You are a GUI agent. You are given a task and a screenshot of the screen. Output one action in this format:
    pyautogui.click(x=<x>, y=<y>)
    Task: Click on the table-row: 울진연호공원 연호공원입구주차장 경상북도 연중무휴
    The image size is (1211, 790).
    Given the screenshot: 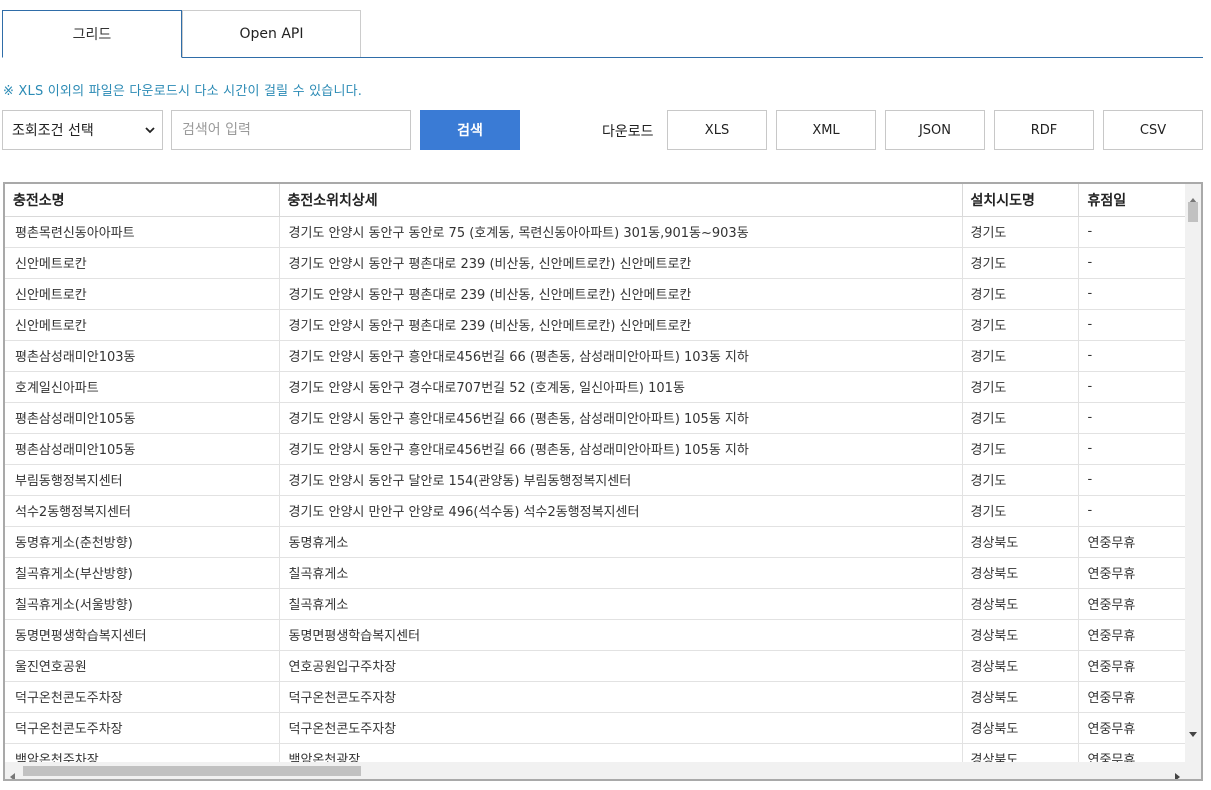 What is the action you would take?
    pyautogui.click(x=595, y=666)
    